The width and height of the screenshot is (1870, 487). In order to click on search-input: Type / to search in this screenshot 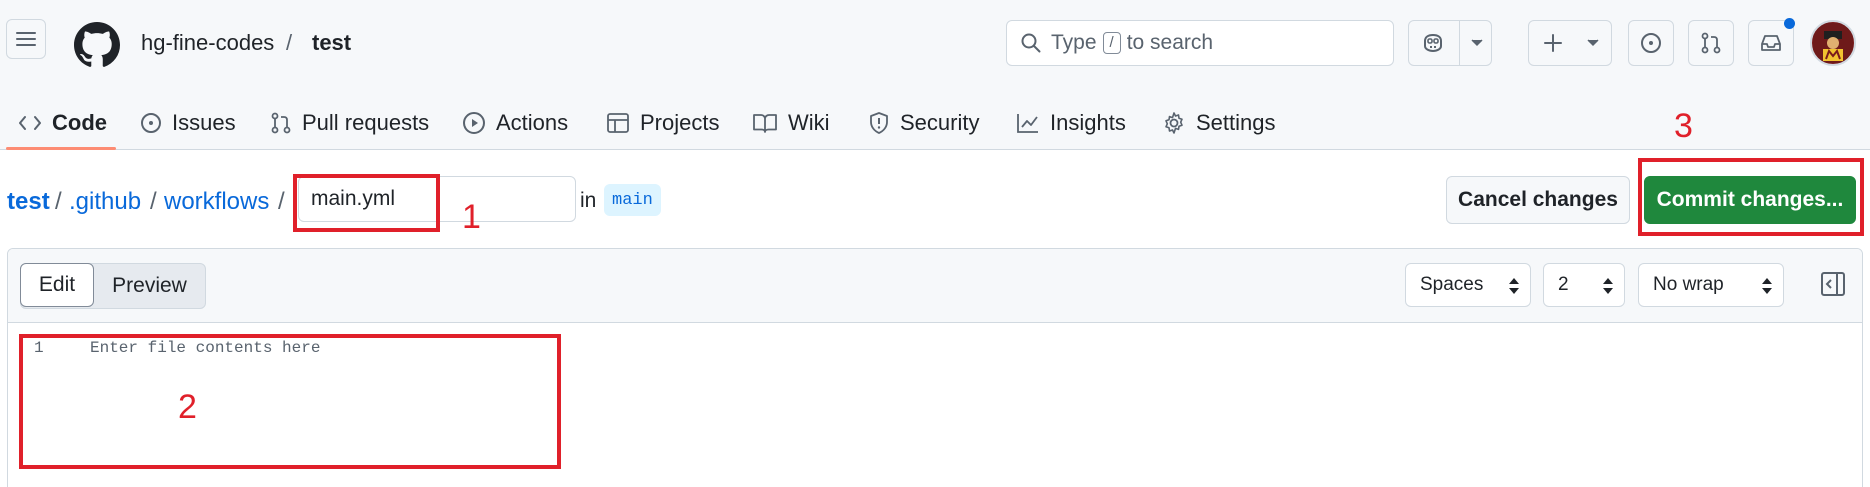, I will do `click(1200, 43)`.